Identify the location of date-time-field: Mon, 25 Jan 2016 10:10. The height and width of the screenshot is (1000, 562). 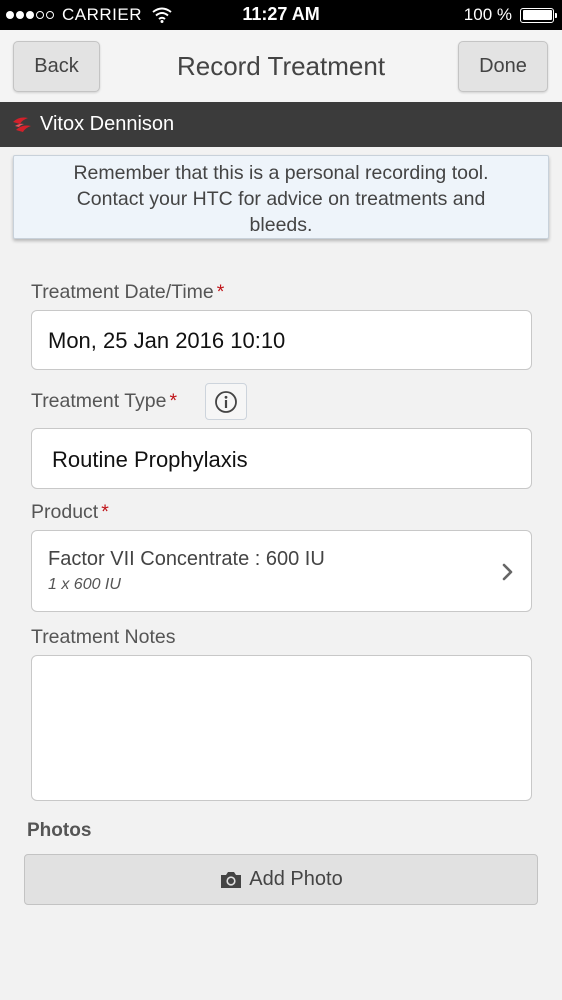
(281, 340).